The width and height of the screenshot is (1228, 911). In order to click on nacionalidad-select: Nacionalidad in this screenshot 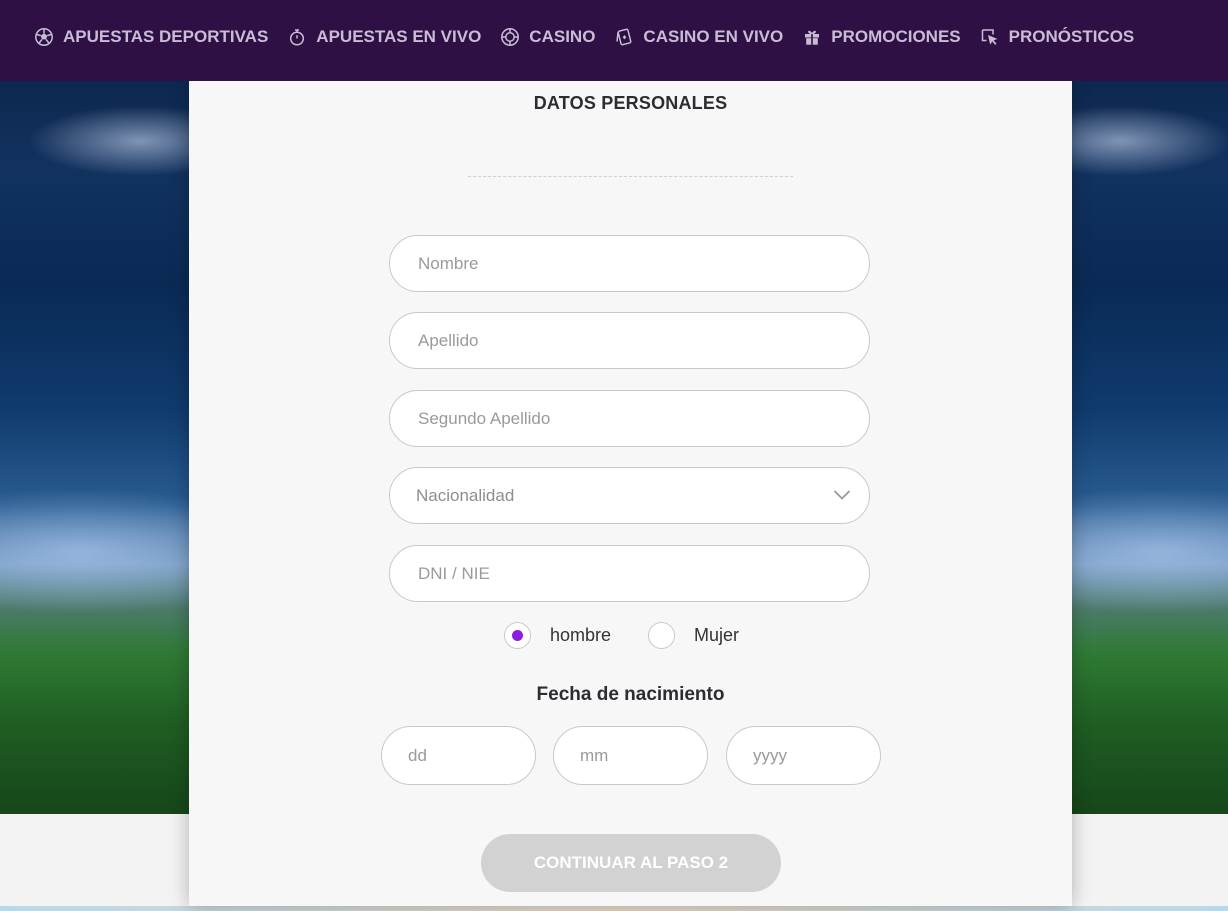, I will do `click(629, 495)`.